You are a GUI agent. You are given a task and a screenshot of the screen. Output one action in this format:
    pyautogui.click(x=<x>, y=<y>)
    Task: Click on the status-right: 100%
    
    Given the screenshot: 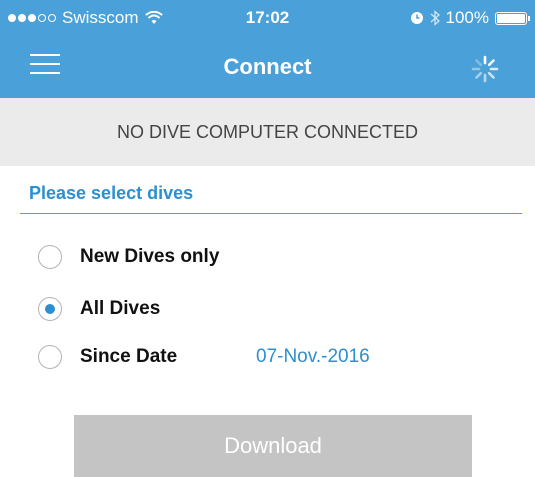 What is the action you would take?
    pyautogui.click(x=470, y=18)
    